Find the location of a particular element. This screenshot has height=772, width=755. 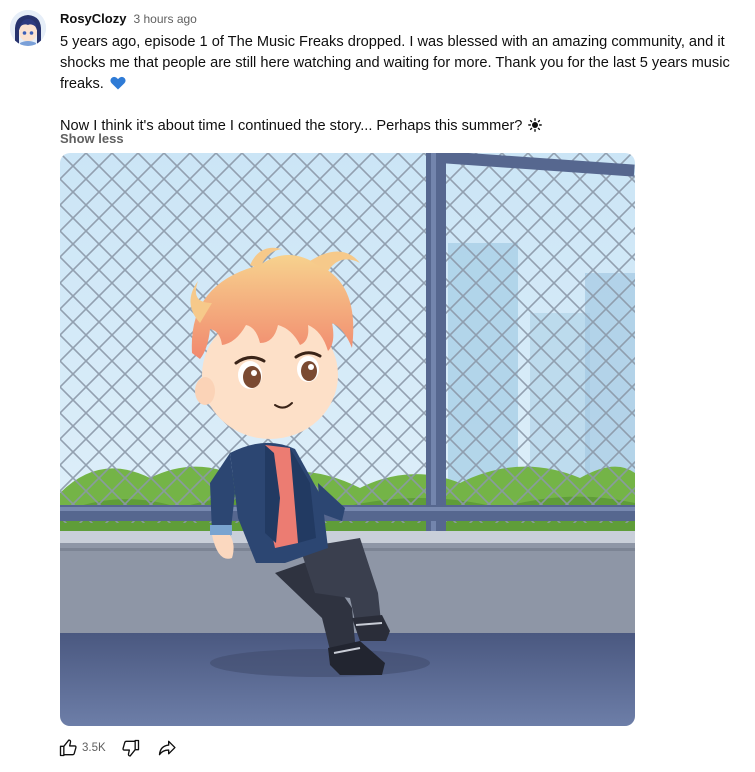

avatar-illustration is located at coordinates (28, 28).